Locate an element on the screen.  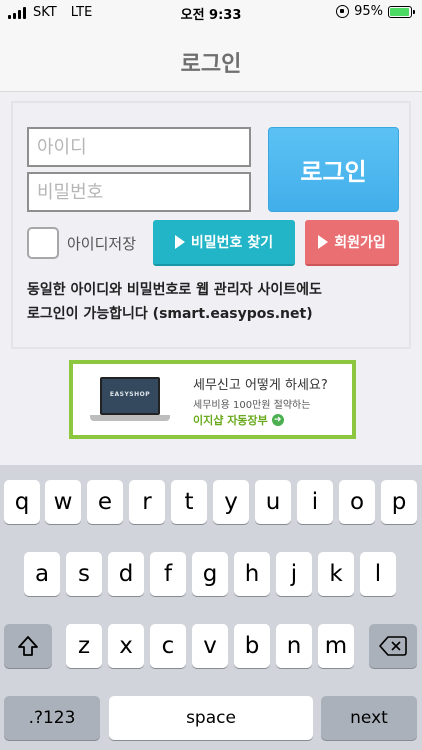
key-k: k is located at coordinates (336, 574).